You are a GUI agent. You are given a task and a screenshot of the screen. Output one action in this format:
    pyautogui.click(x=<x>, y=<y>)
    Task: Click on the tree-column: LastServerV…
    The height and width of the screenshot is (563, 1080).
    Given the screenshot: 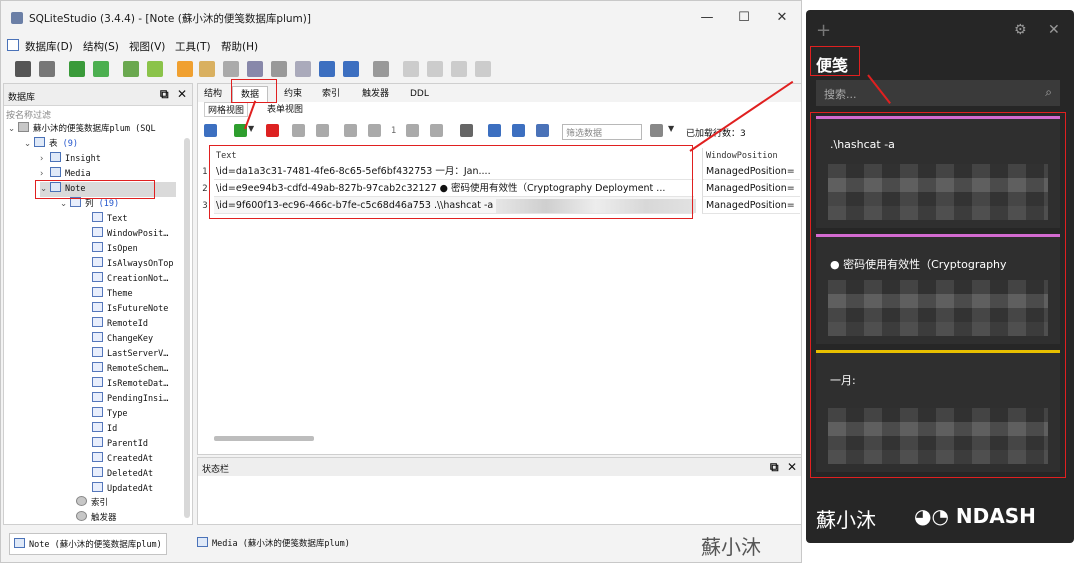 What is the action you would take?
    pyautogui.click(x=130, y=354)
    